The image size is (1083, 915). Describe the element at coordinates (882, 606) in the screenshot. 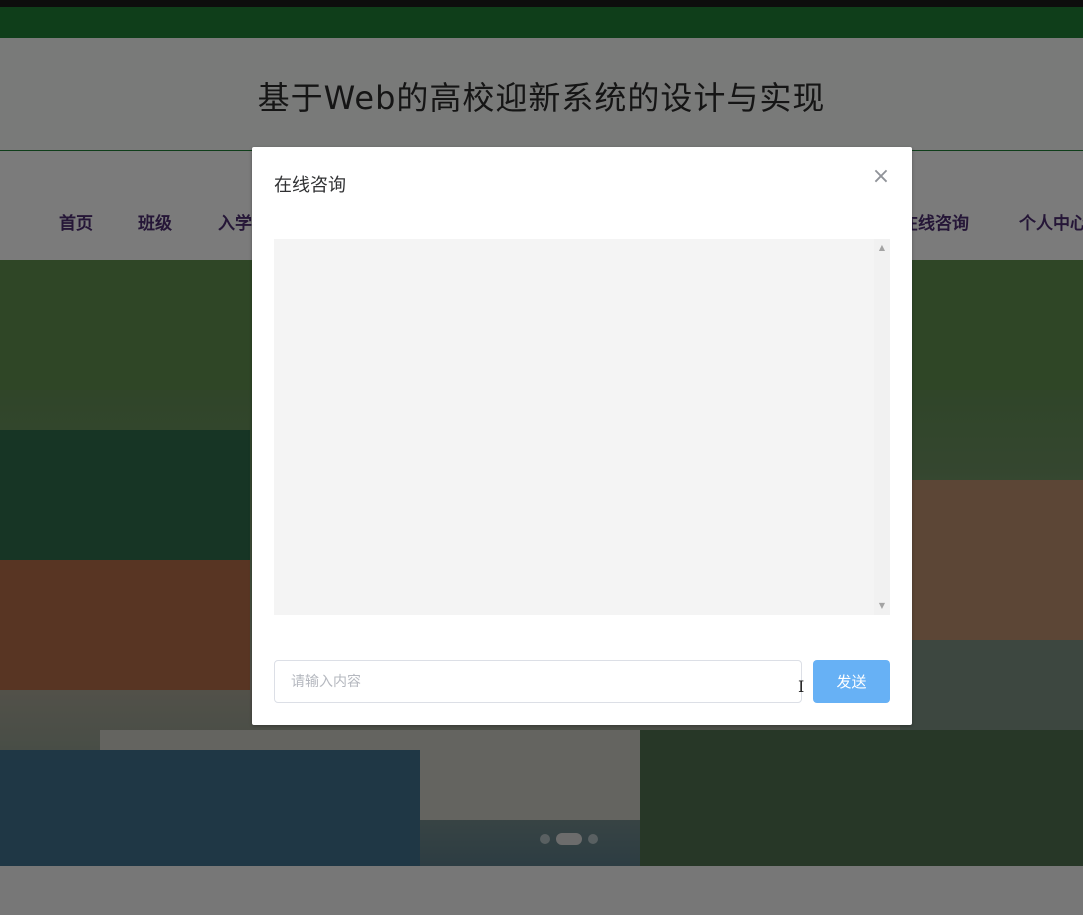

I see `scroll-down-arrow-icon: ▼` at that location.